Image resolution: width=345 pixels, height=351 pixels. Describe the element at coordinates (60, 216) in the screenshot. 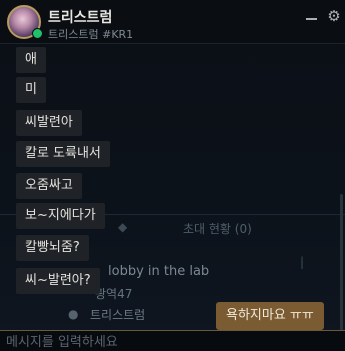

I see `incoming-message: 보~지에다가` at that location.